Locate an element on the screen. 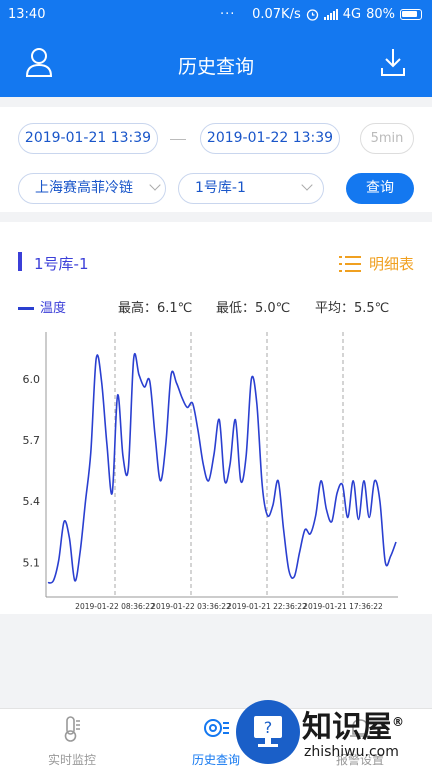 The image size is (432, 768). chart-legend: 温度 is located at coordinates (42, 306).